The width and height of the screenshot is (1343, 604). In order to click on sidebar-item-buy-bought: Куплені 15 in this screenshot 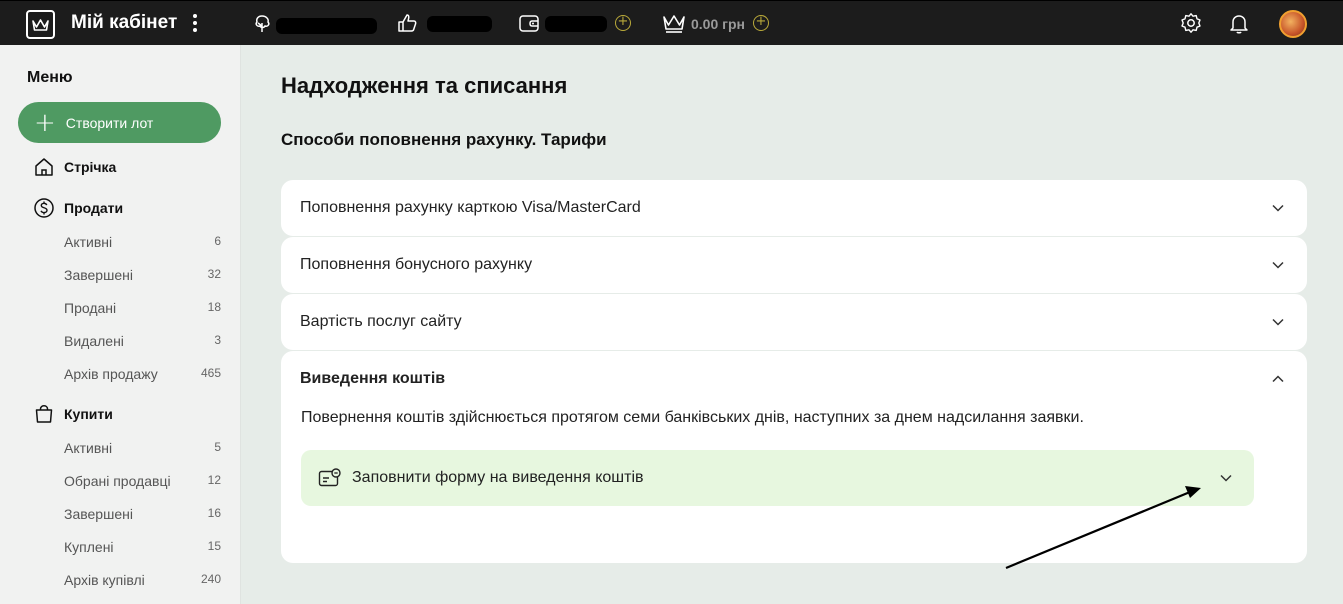, I will do `click(142, 547)`.